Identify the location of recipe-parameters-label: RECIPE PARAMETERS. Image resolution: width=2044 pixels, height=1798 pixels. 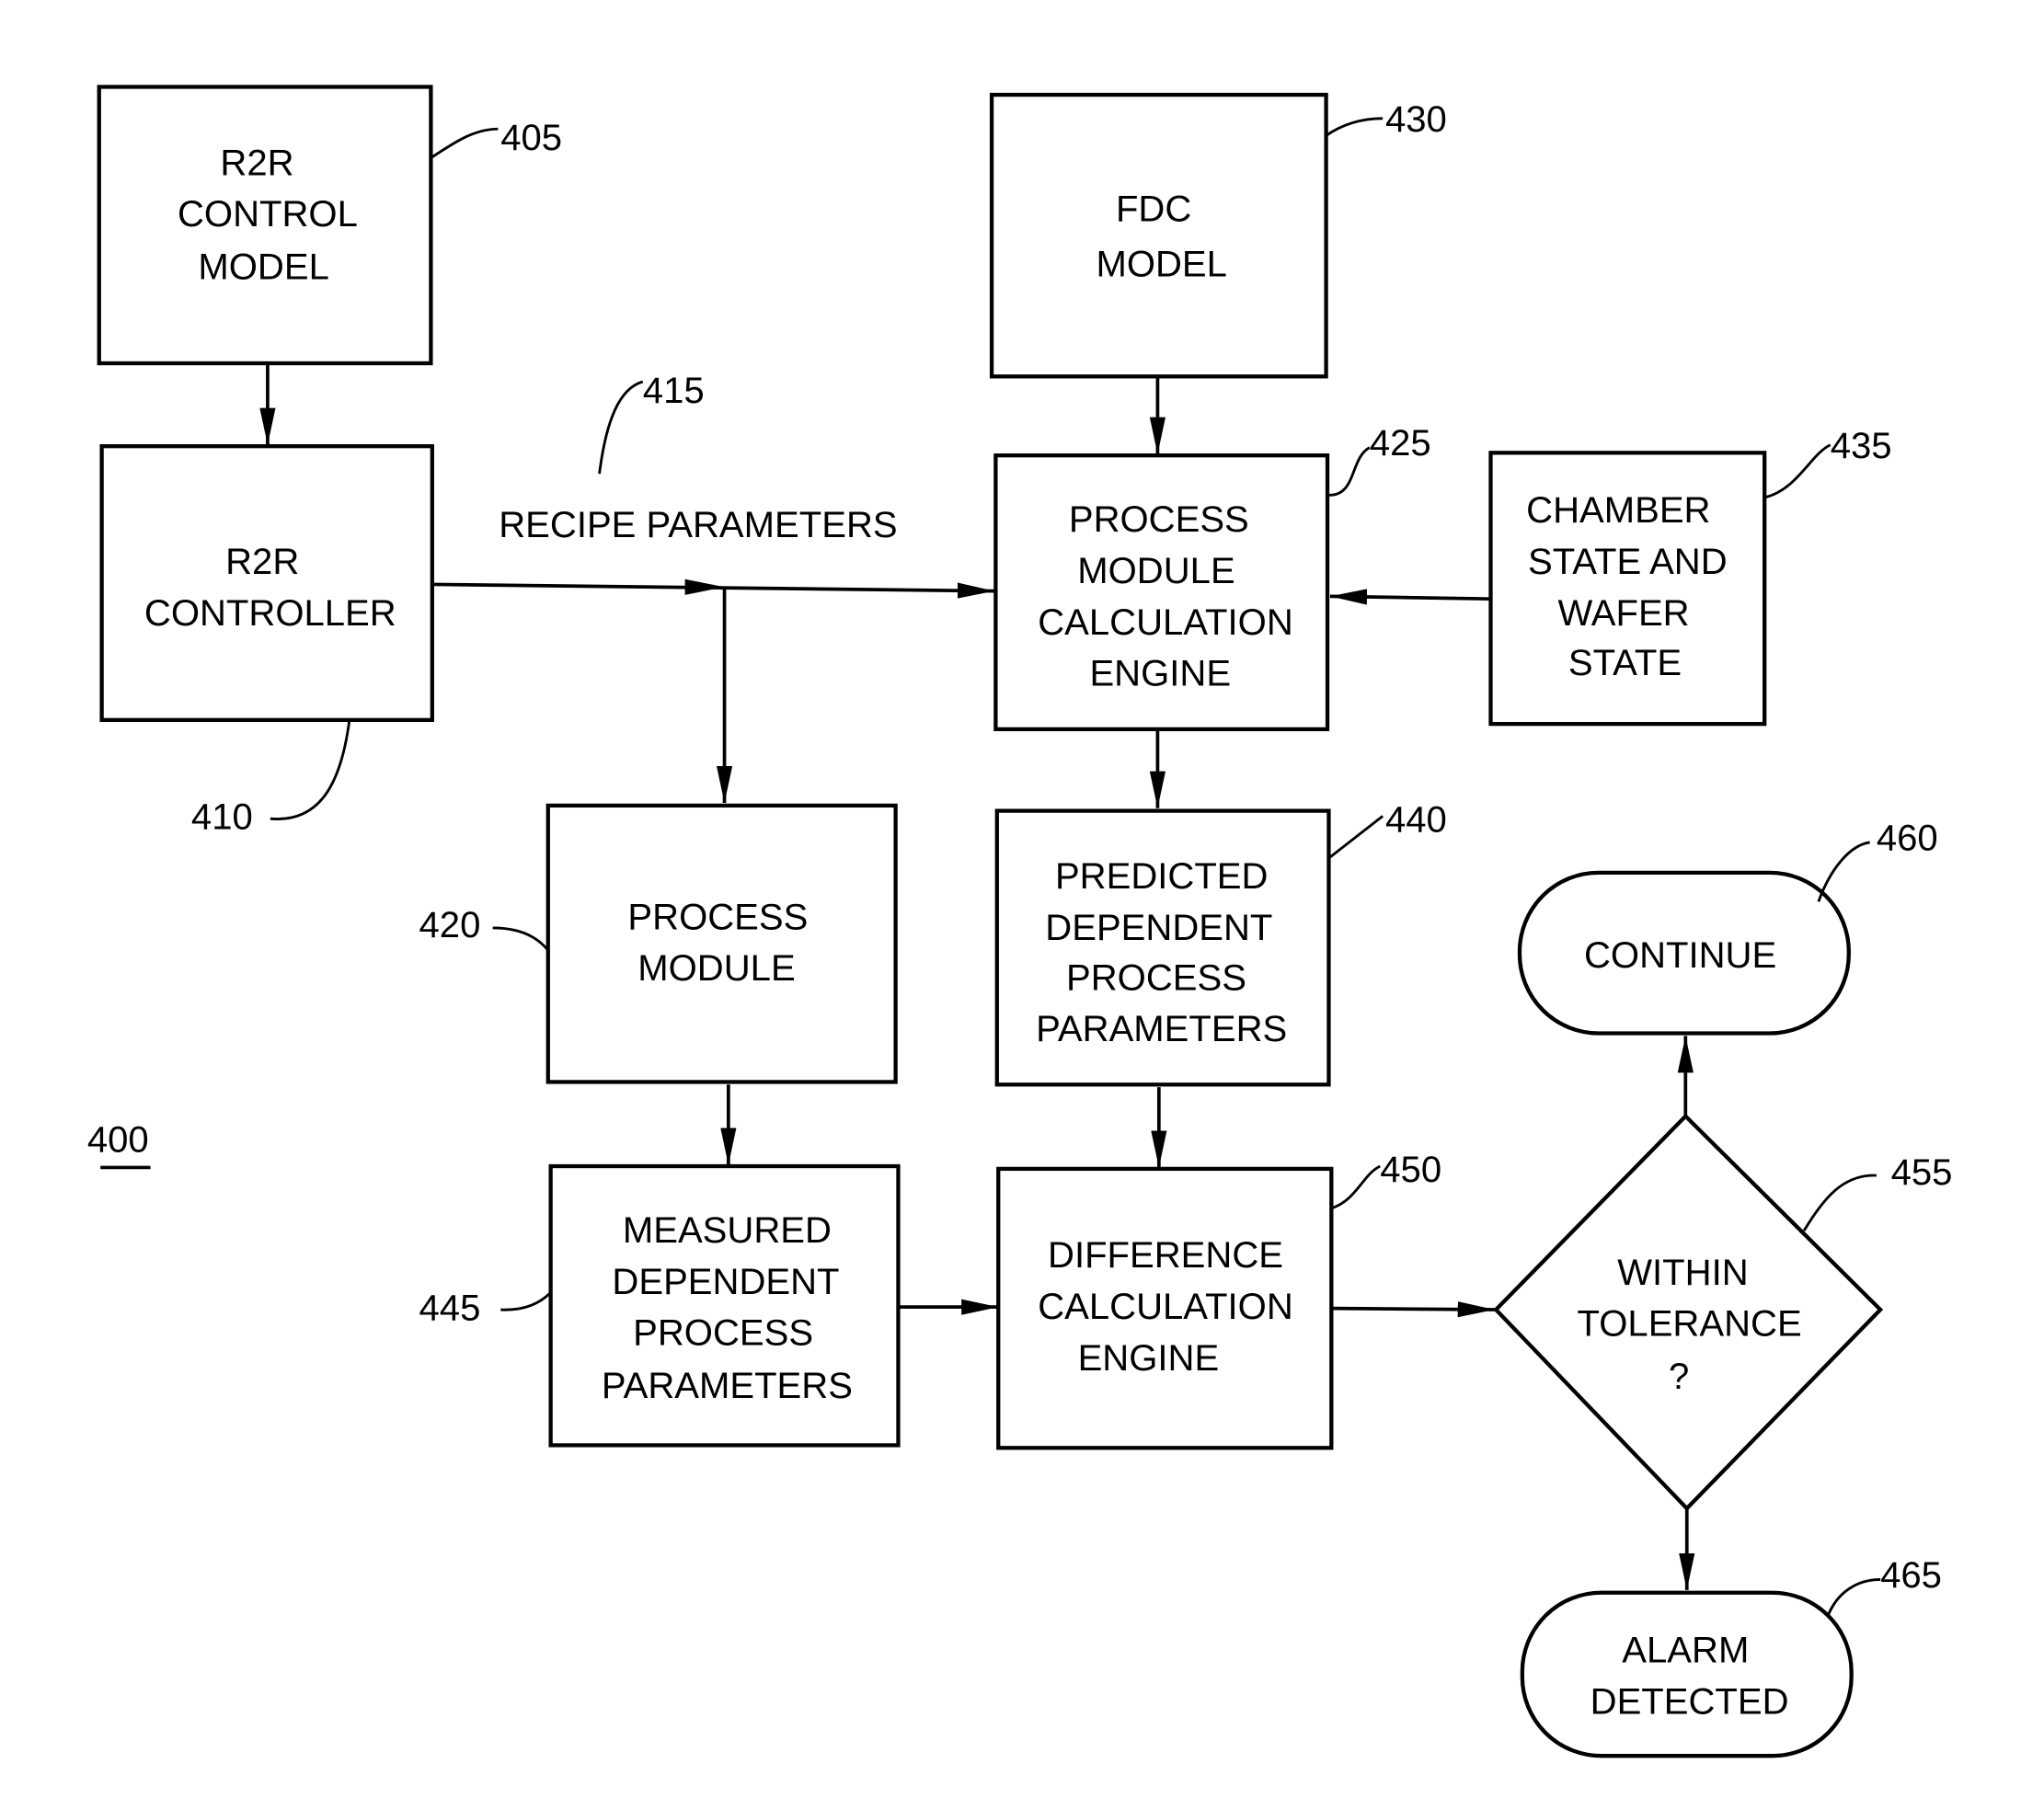
(698, 525).